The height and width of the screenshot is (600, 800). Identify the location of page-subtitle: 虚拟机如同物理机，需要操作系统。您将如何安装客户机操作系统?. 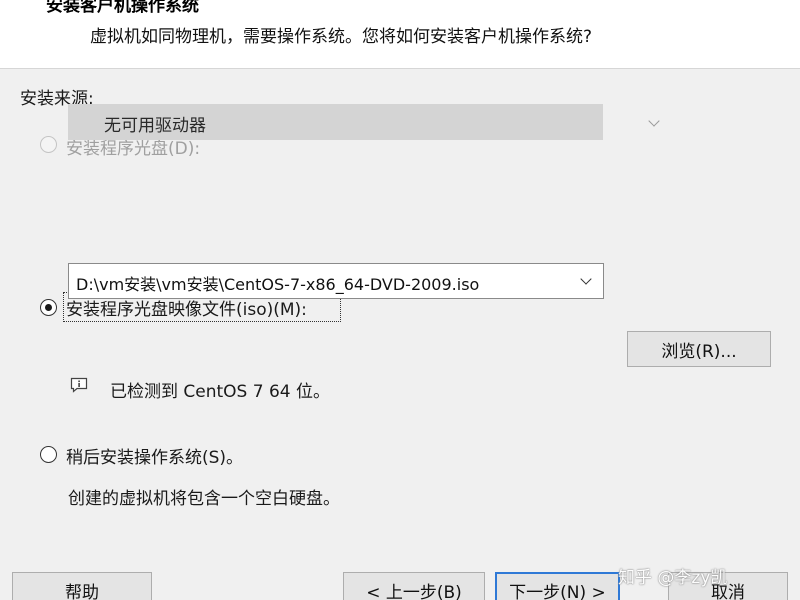
(341, 37).